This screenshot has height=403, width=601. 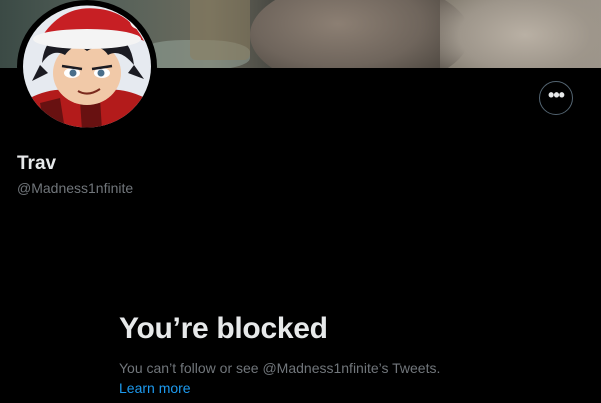 I want to click on blocked-title: You’re blocked, so click(x=223, y=328).